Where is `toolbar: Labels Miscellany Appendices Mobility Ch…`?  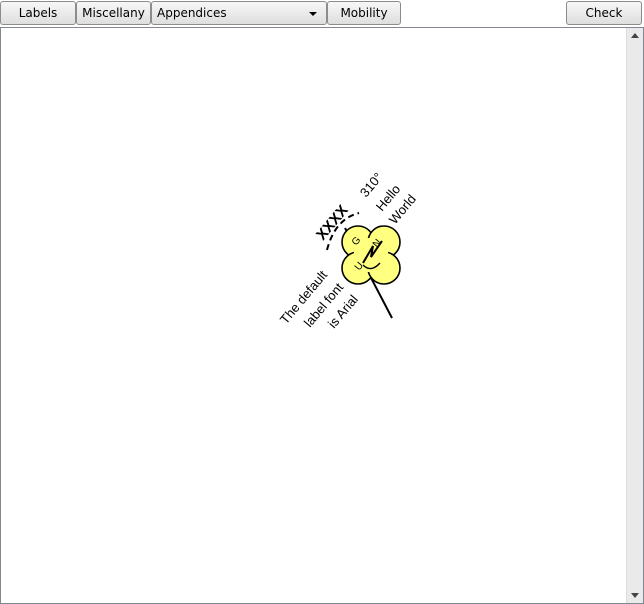 toolbar: Labels Miscellany Appendices Mobility Ch… is located at coordinates (322, 13).